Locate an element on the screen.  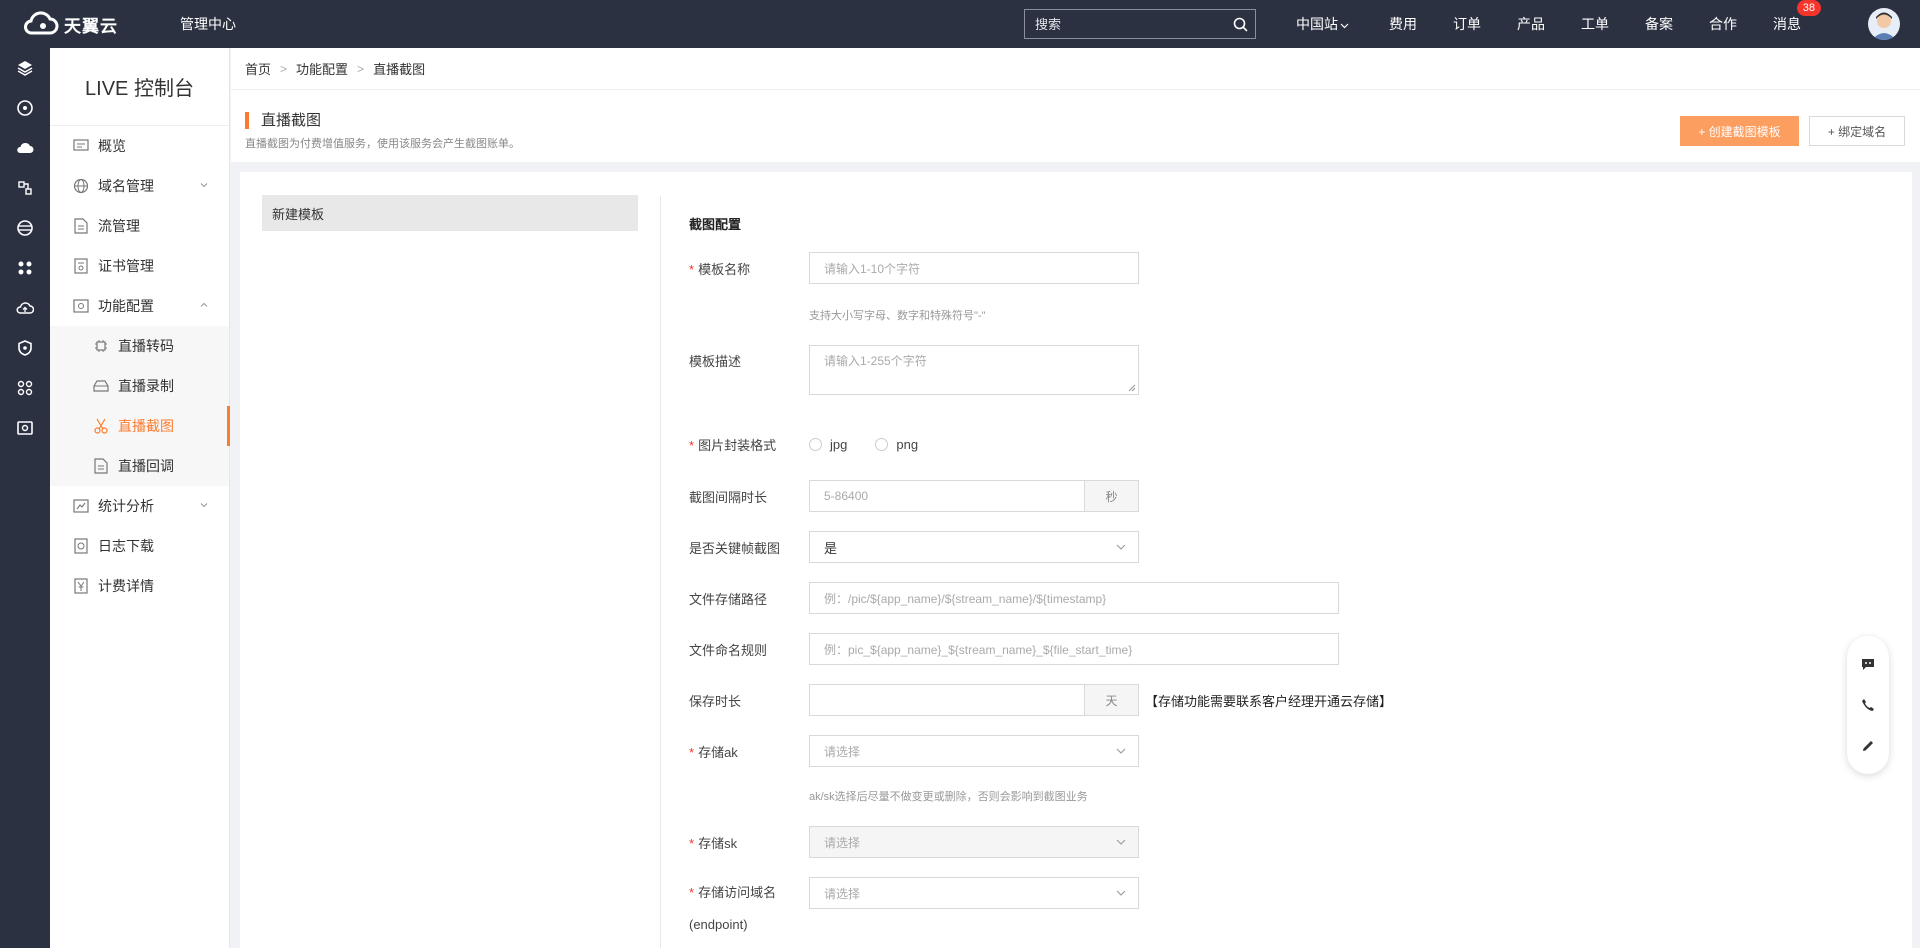
nav-orders: 订单 is located at coordinates (1467, 24).